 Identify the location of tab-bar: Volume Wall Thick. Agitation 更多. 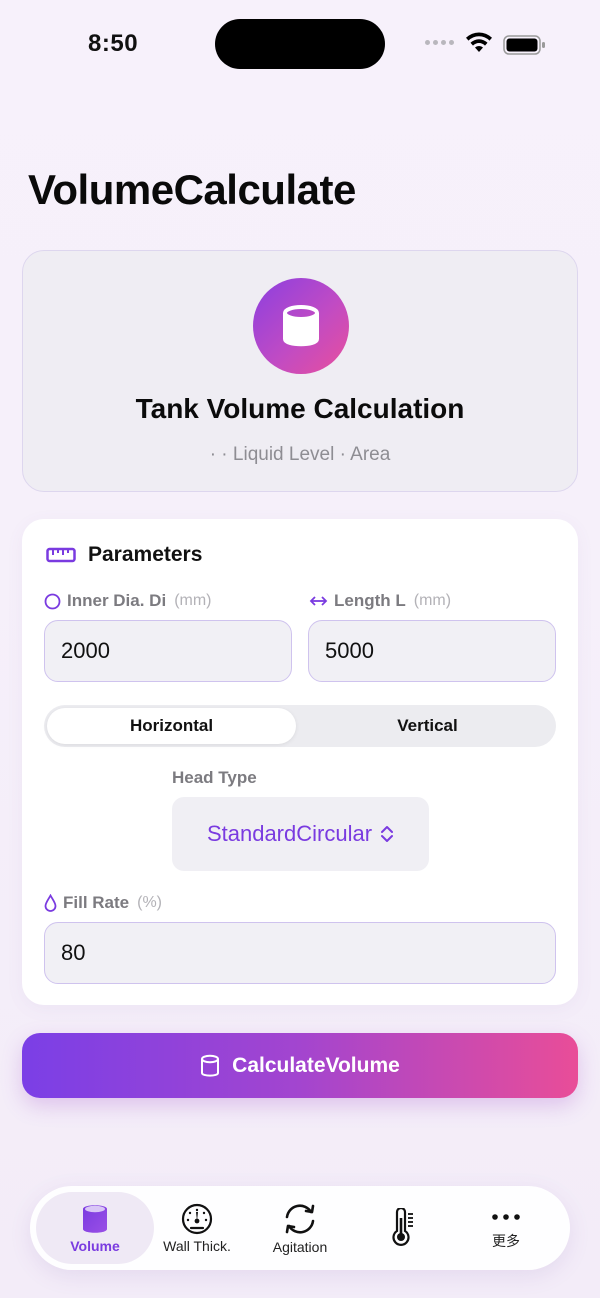
(300, 1228).